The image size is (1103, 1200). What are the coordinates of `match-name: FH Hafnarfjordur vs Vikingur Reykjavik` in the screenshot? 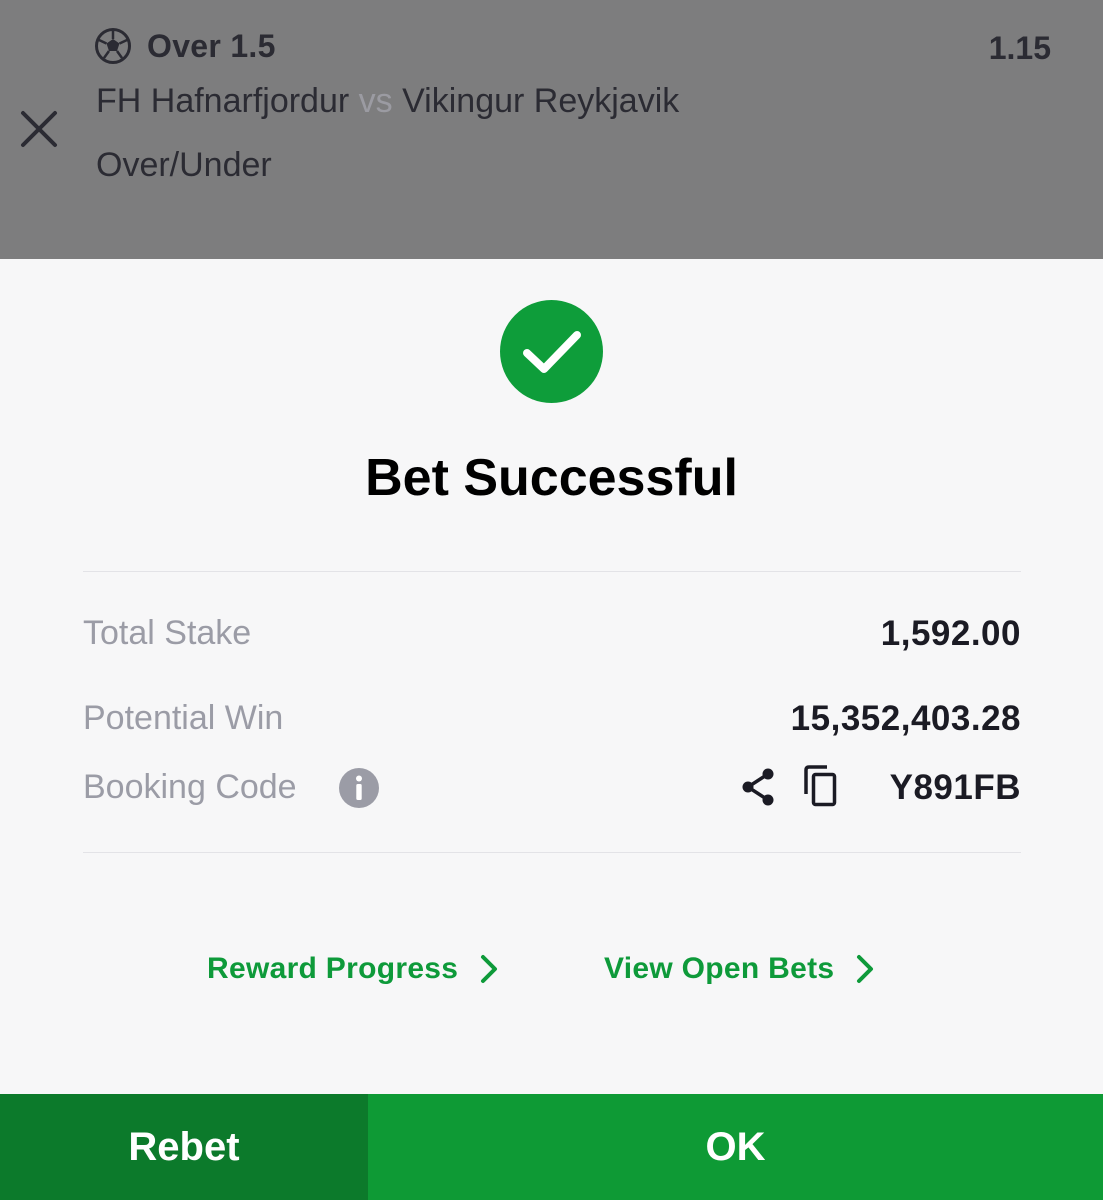 It's located at (387, 101).